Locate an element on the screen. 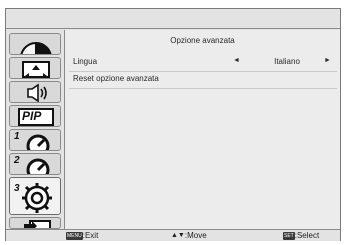 The height and width of the screenshot is (245, 348). exit-label: :Exit is located at coordinates (90, 235).